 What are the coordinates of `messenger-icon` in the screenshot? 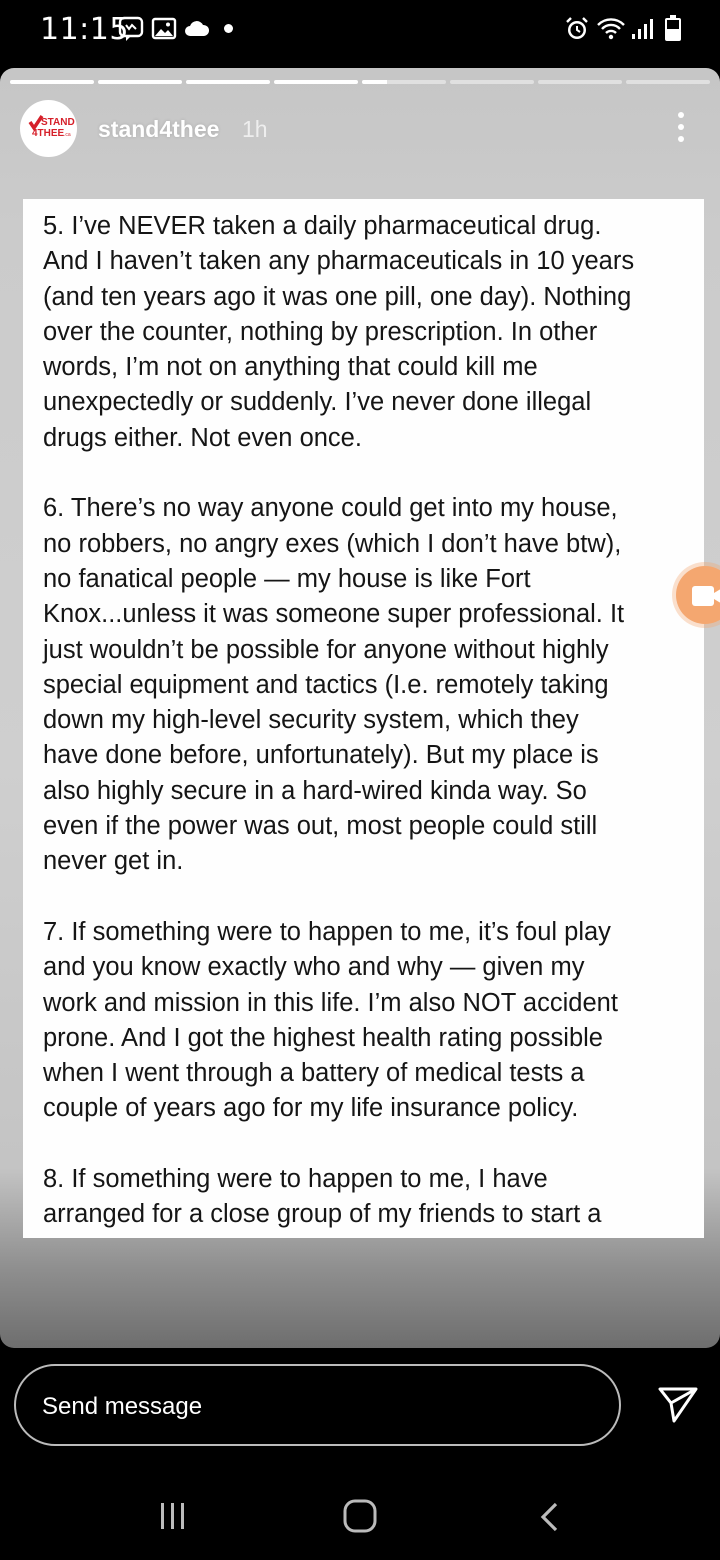 It's located at (131, 28).